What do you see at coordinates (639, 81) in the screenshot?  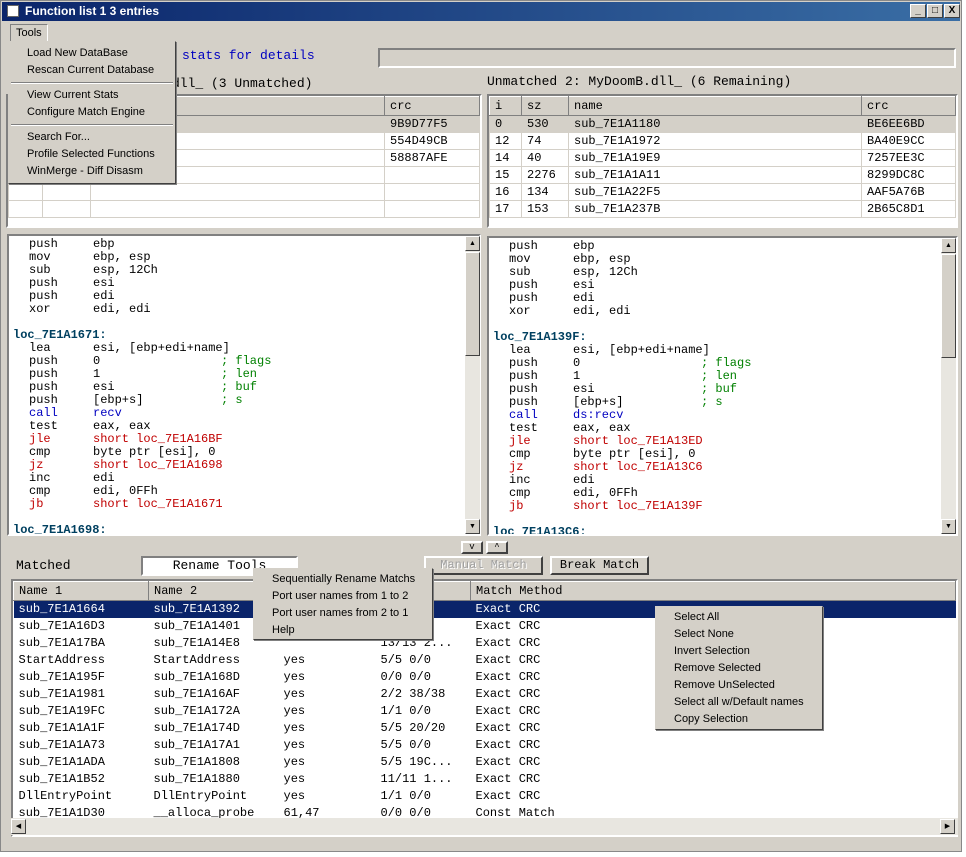 I see `right-list-header: Unmatched 2: MyDoomB.dll_ (6 Remaining)` at bounding box center [639, 81].